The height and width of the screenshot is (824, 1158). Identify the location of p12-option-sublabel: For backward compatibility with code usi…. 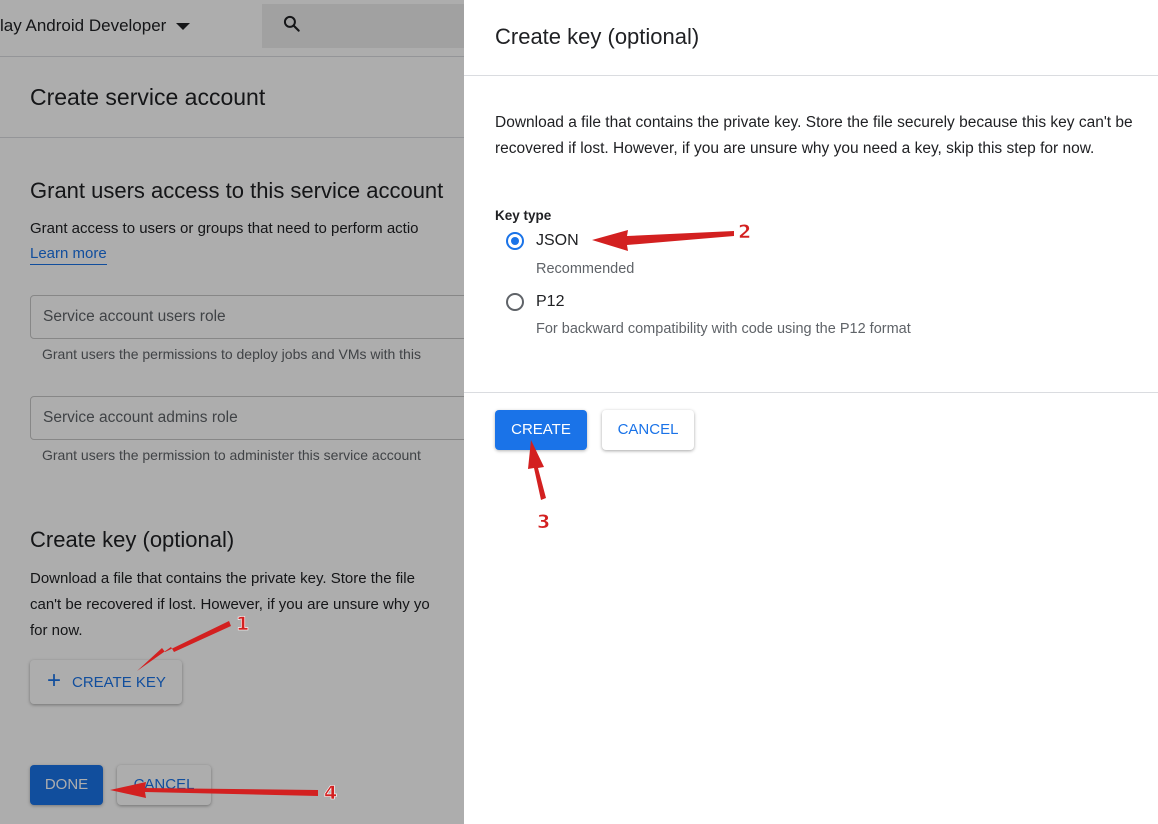
(723, 329).